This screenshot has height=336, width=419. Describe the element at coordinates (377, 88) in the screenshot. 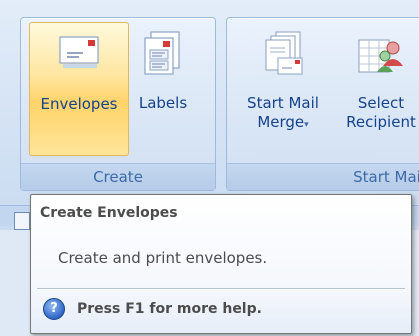

I see `select-recipients-button: Select Recipient` at that location.